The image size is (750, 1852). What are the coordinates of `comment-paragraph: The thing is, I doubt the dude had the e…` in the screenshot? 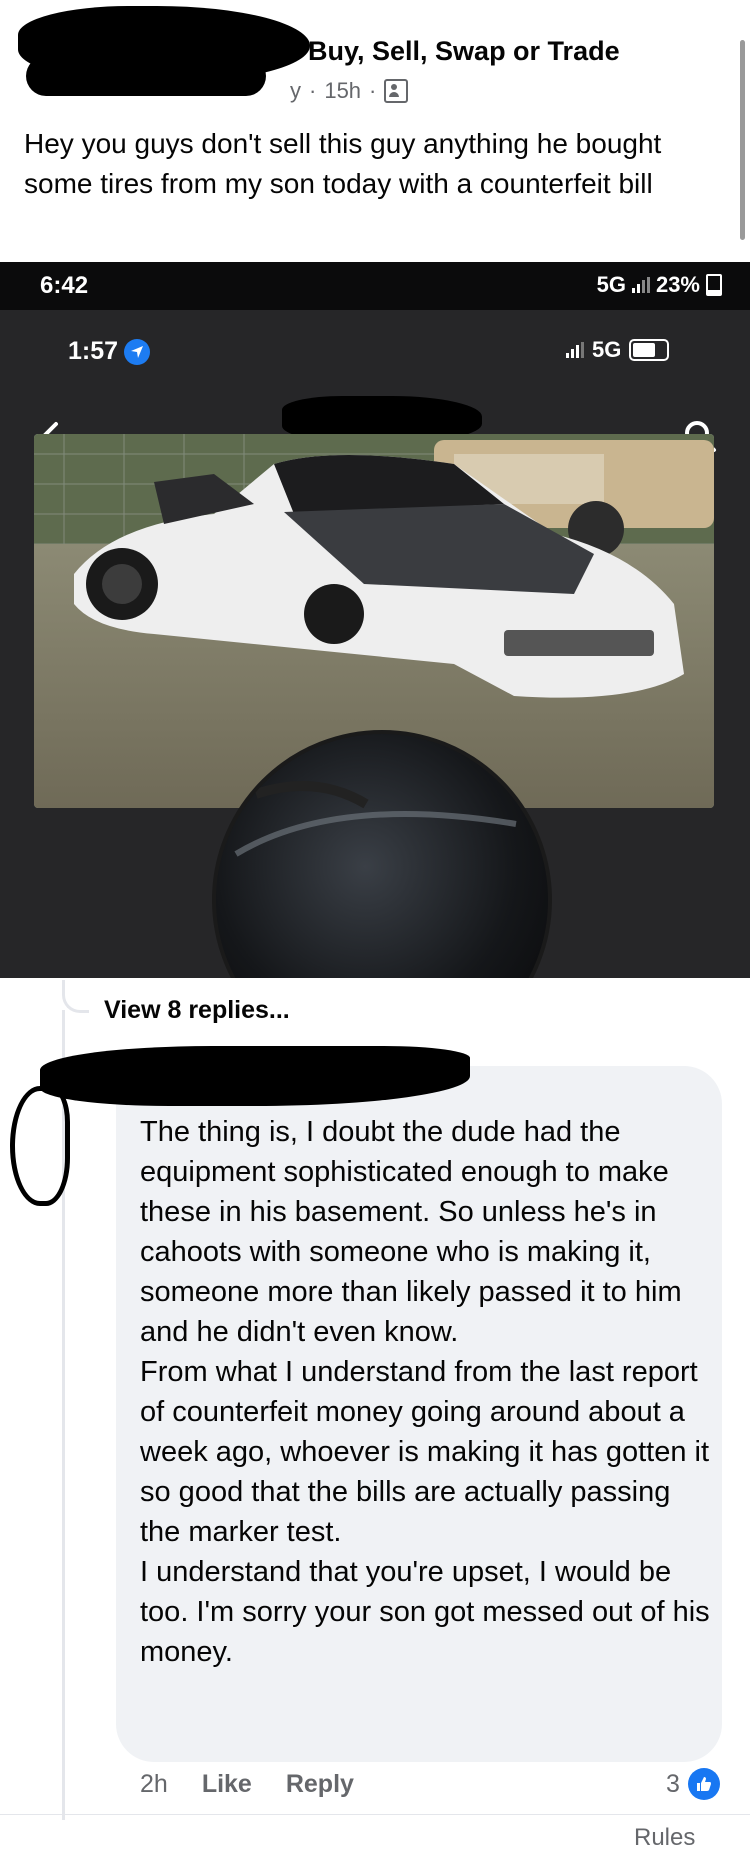 It's located at (411, 1232).